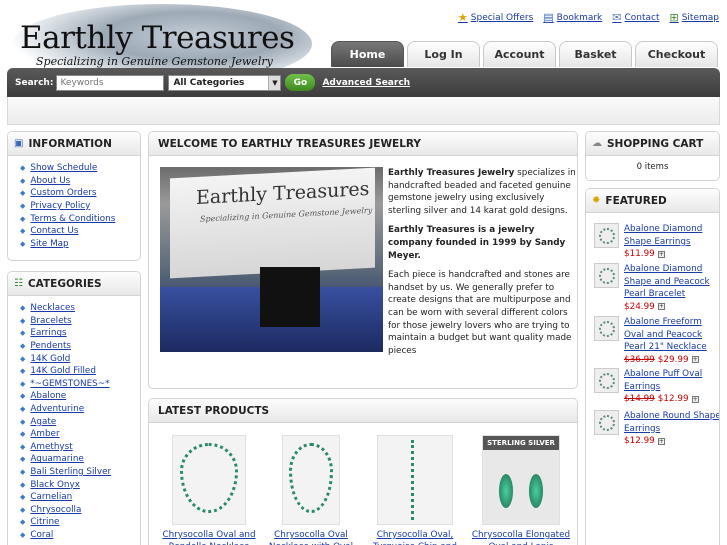 Image resolution: width=727 pixels, height=545 pixels. I want to click on bookmark-link: ▤ Bookmark, so click(572, 17).